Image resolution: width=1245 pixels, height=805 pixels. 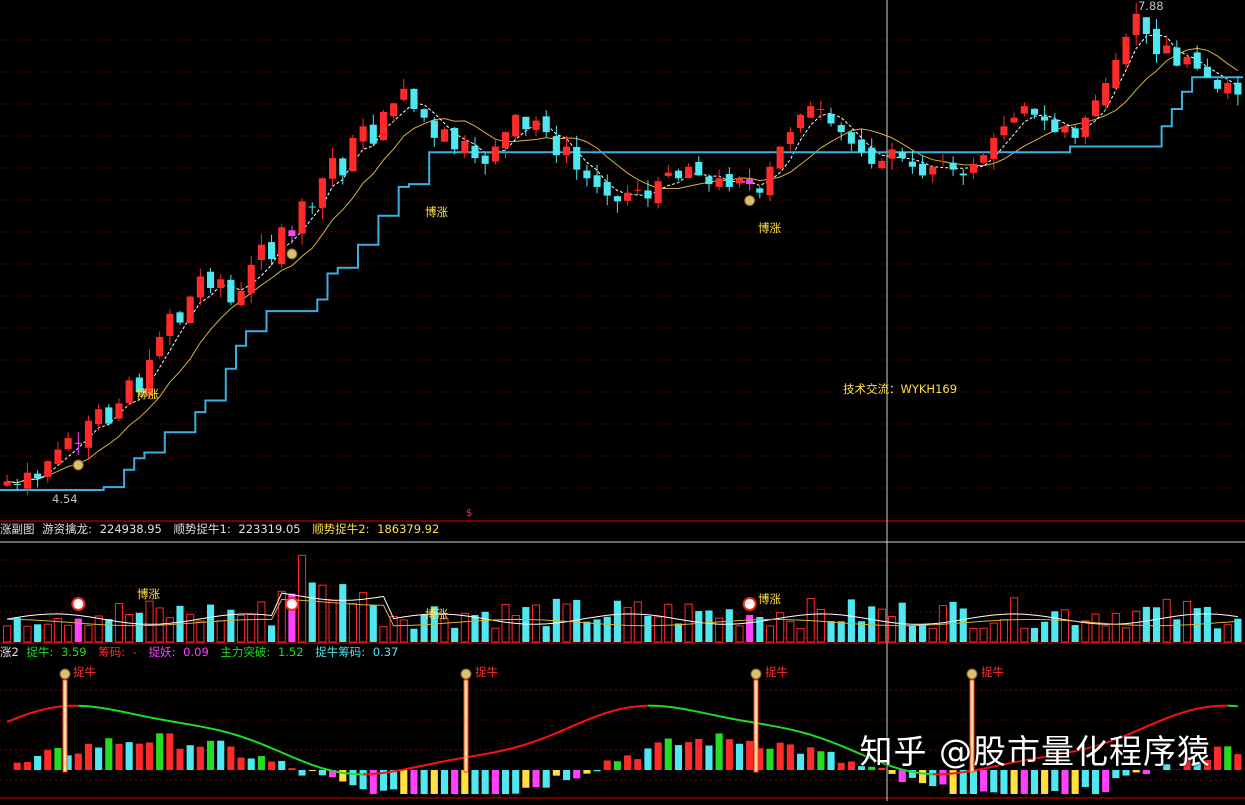 I want to click on indicator-item-3: 主力突破: 1.52, so click(x=263, y=652).